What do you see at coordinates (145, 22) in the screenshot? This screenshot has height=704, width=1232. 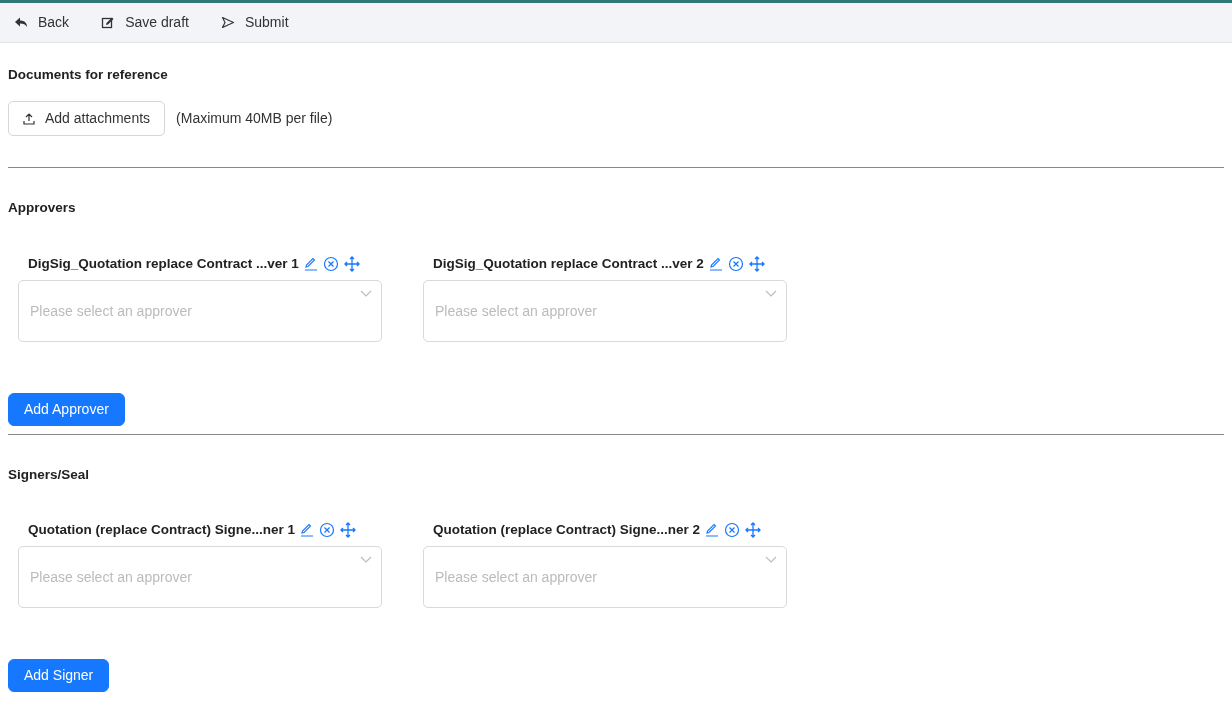 I see `toolbar-button: Save draft` at bounding box center [145, 22].